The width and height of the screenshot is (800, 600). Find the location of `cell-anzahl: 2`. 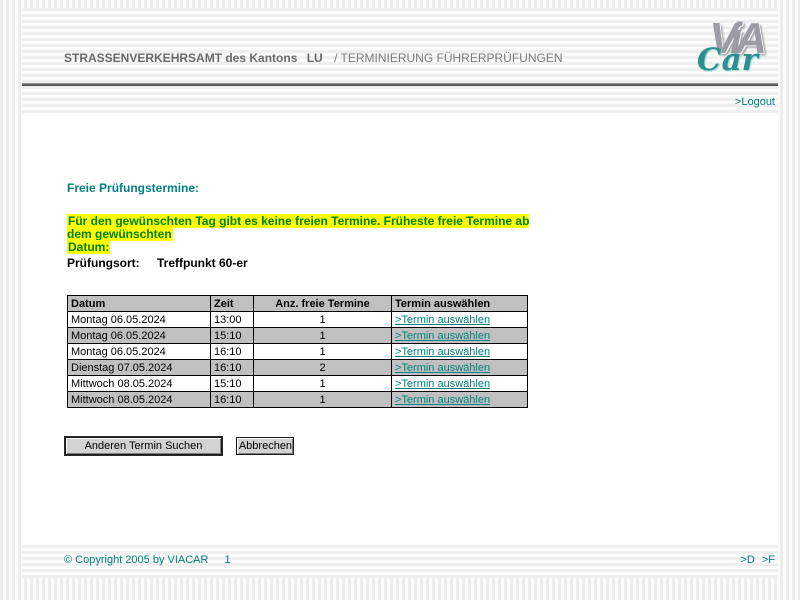

cell-anzahl: 2 is located at coordinates (322, 367).